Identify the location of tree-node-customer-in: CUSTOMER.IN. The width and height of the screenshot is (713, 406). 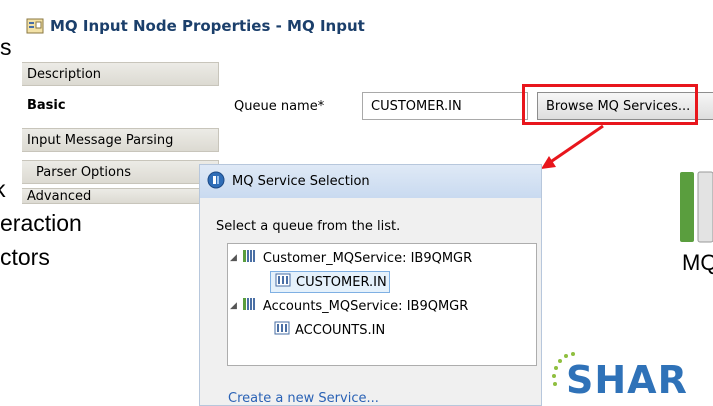
(330, 282).